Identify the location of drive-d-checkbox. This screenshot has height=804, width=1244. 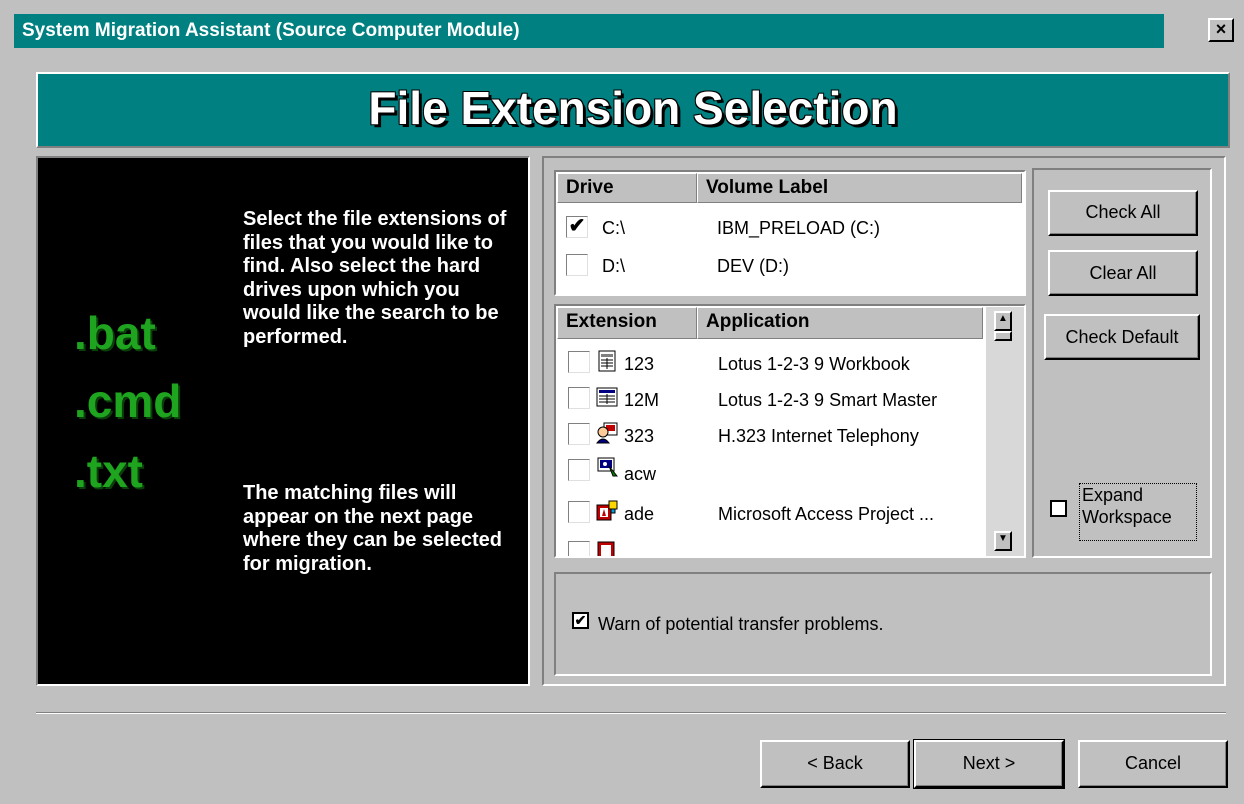
(577, 265).